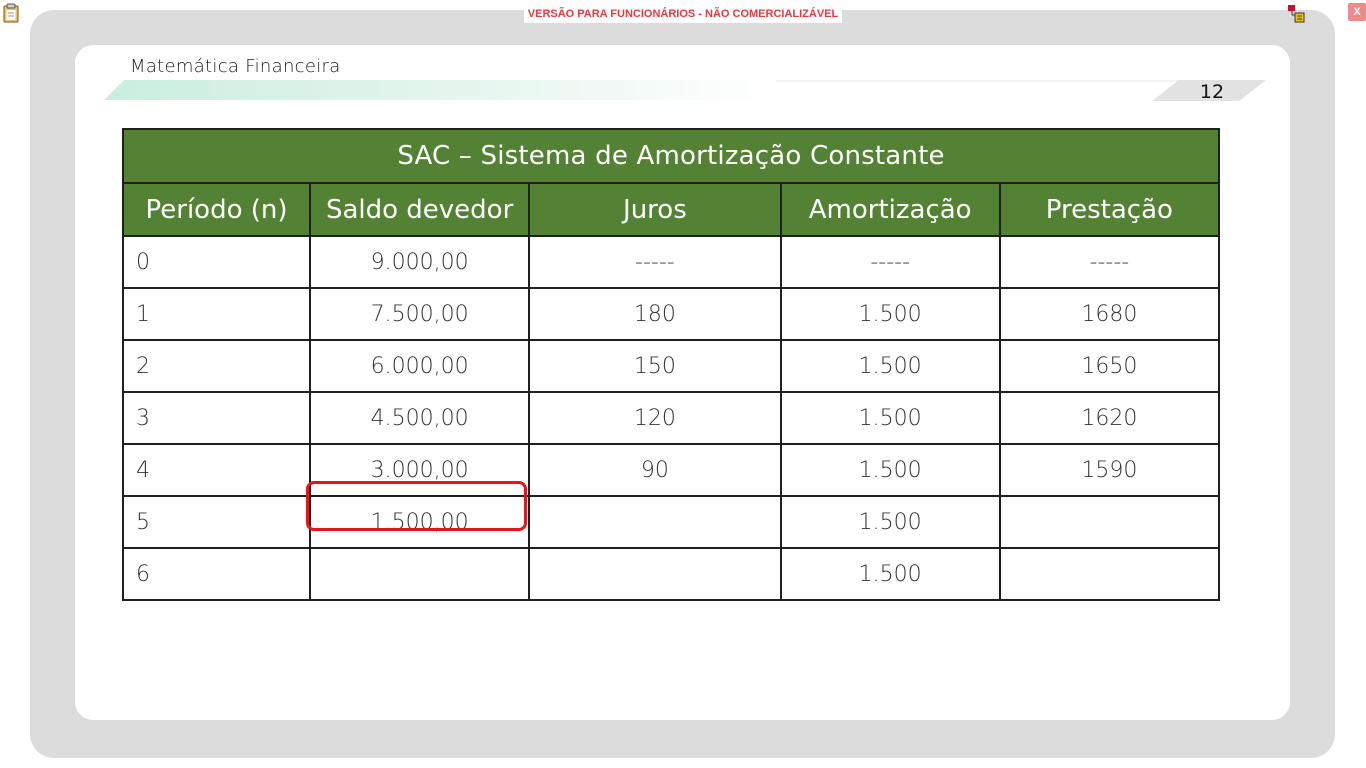 The height and width of the screenshot is (768, 1366). I want to click on cell-prestacao: 1650, so click(1109, 366).